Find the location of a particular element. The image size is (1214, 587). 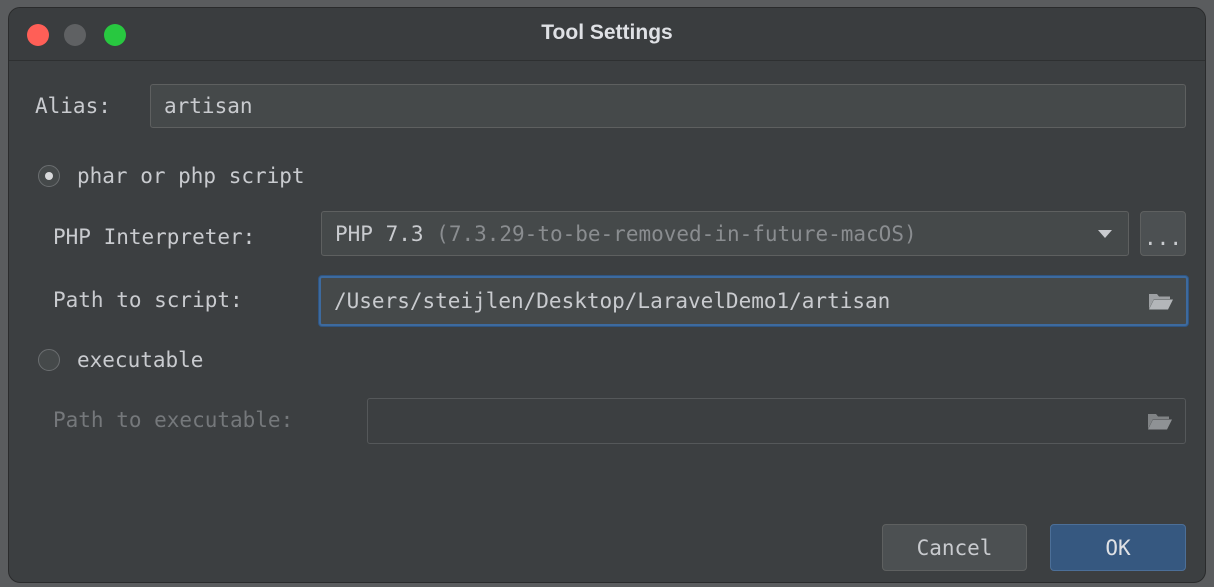

ok-button: OK is located at coordinates (1118, 547).